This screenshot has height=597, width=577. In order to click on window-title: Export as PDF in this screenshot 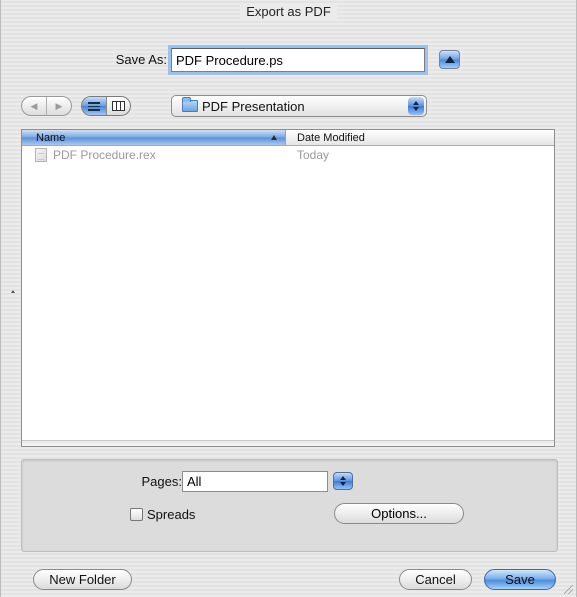, I will do `click(288, 11)`.